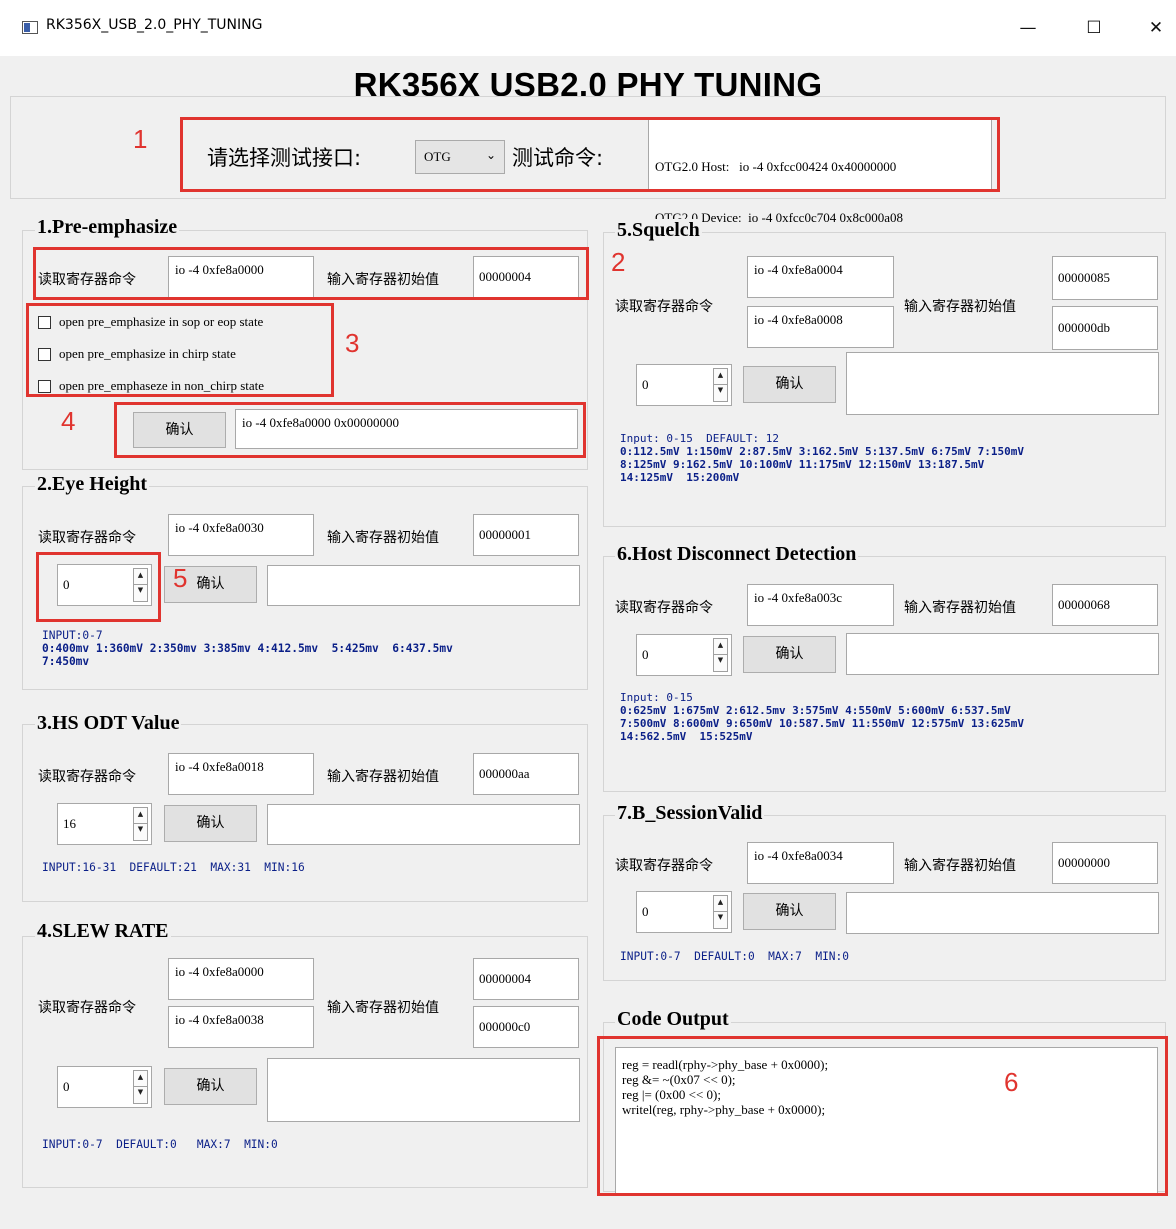  I want to click on slew-rate-output-field, so click(423, 1090).